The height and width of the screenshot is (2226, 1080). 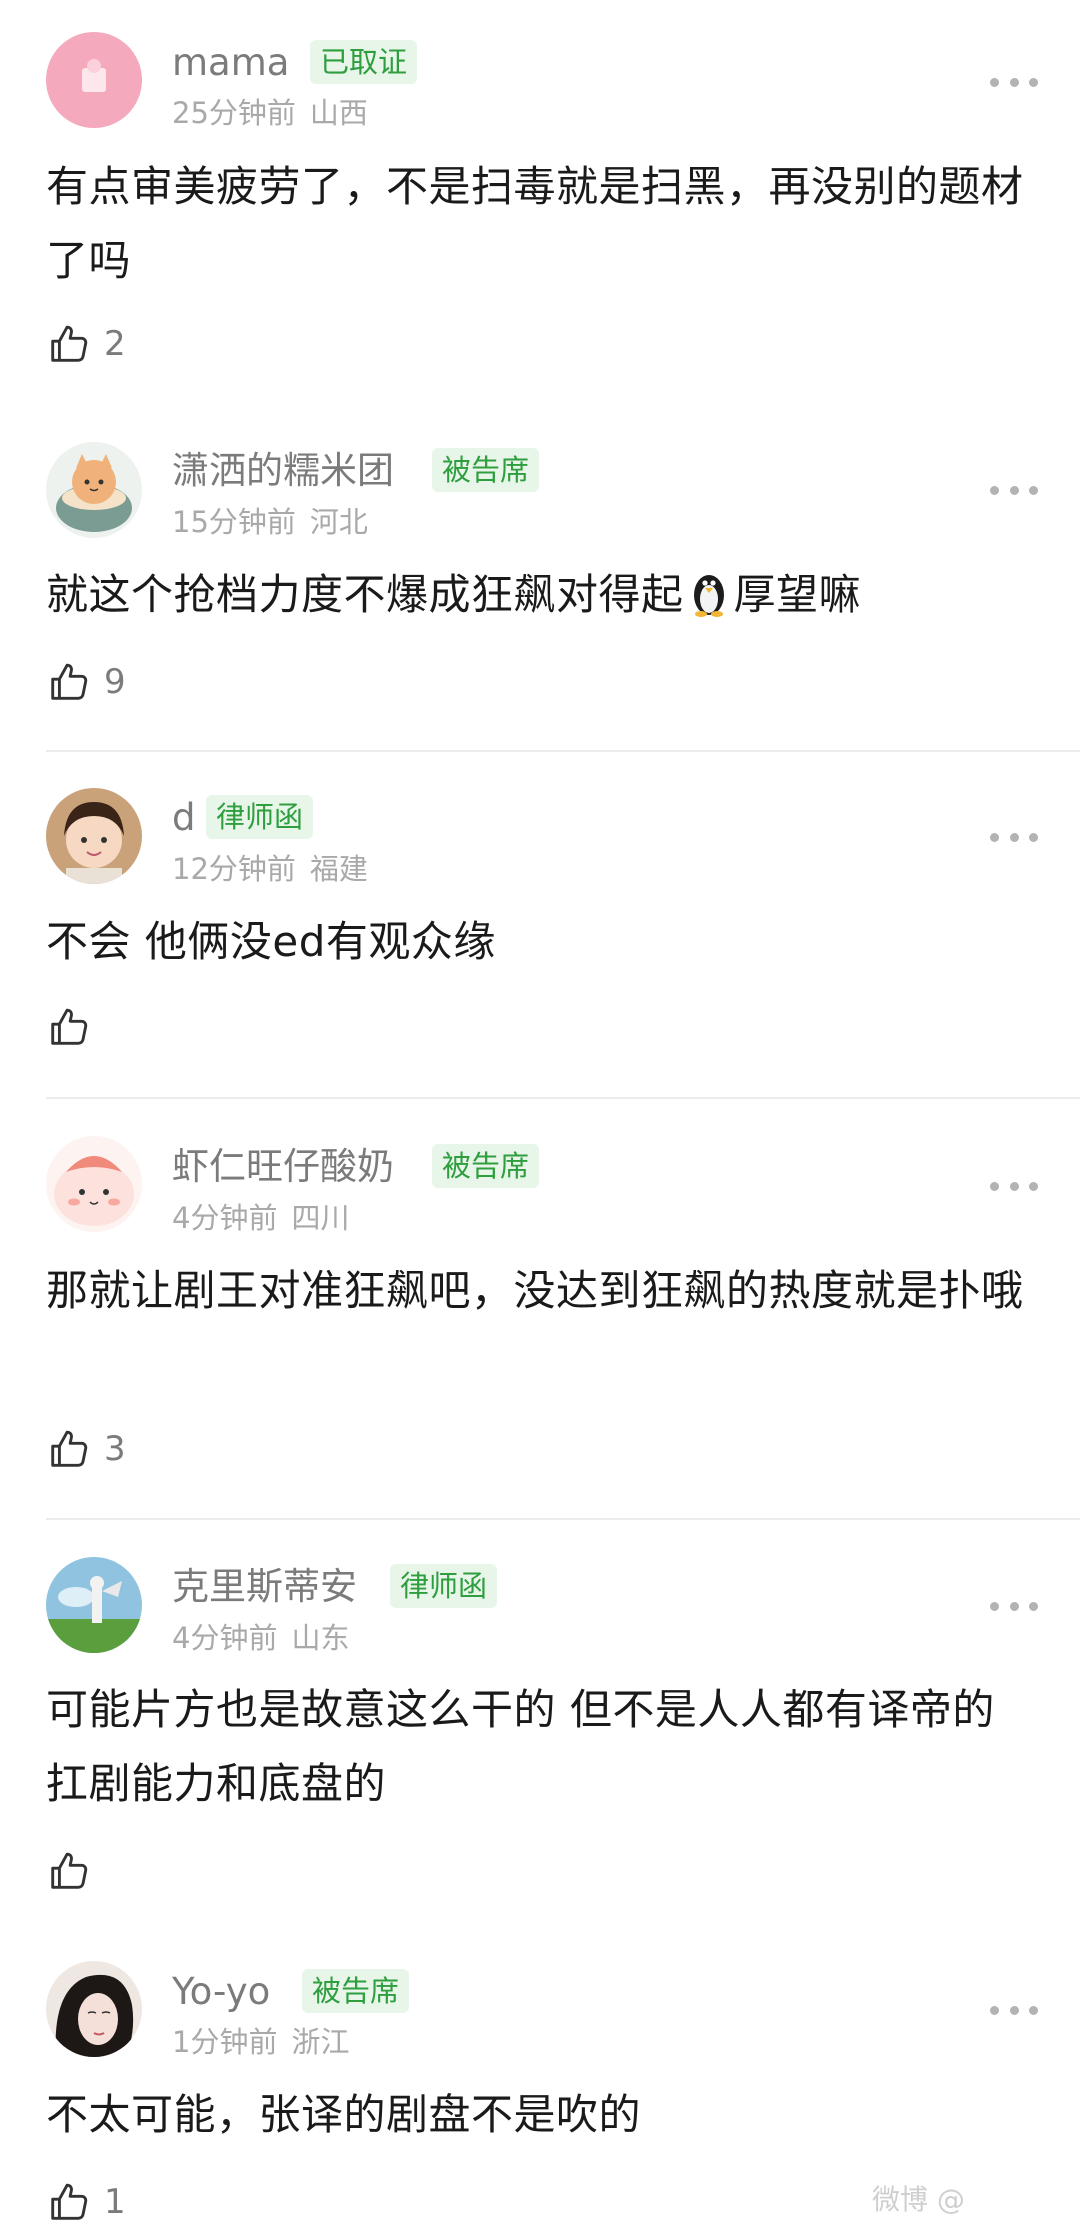 I want to click on comment-text: 可能片方也是故意这么干的 但不是人人都有译帝的扛剧能力和底盘的, so click(x=520, y=1746).